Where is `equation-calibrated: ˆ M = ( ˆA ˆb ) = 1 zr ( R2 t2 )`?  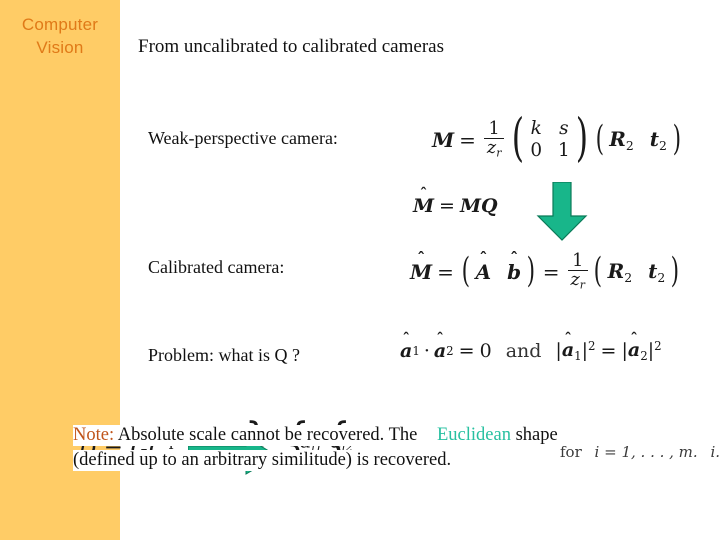 equation-calibrated: ˆ M = ( ˆA ˆb ) = 1 zr ( R2 t2 ) is located at coordinates (546, 270).